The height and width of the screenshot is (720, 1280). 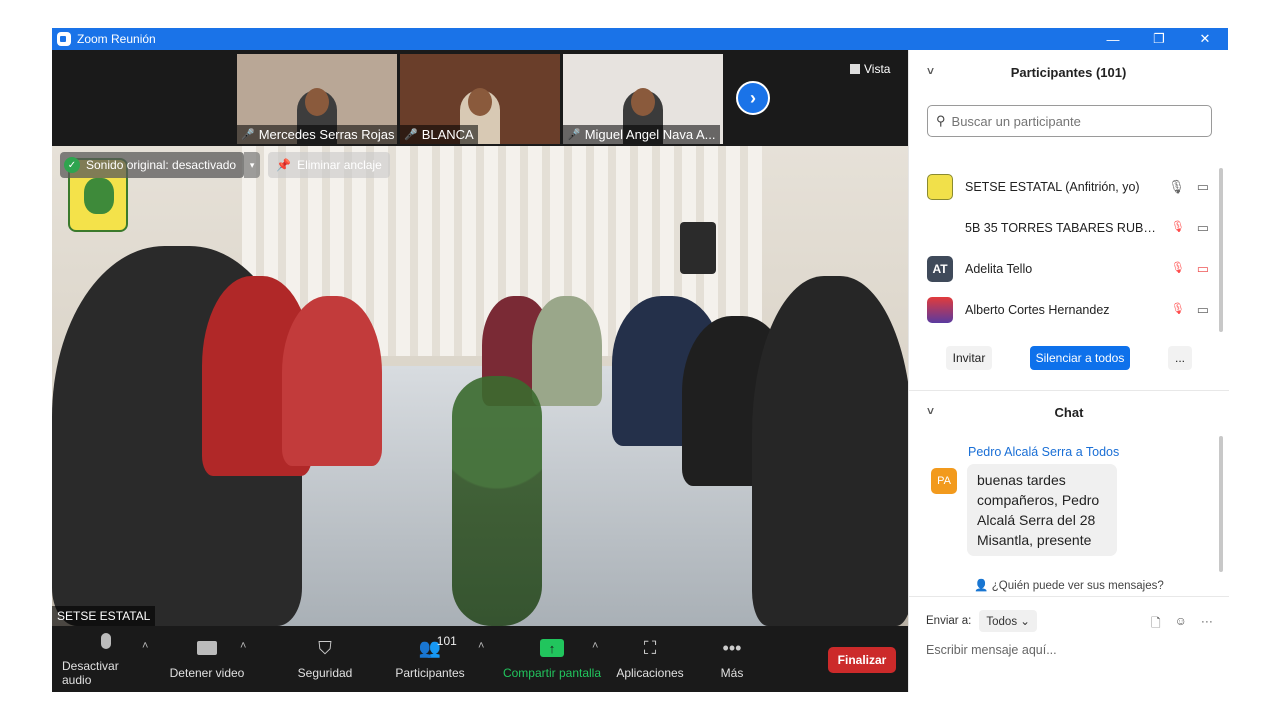 I want to click on apps-button: ⛶ Aplicaciones, so click(x=650, y=659).